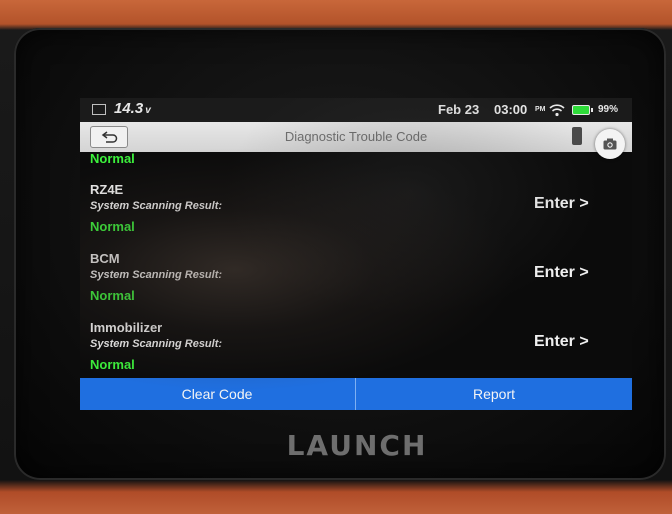  What do you see at coordinates (577, 136) in the screenshot?
I see `title-menu-button` at bounding box center [577, 136].